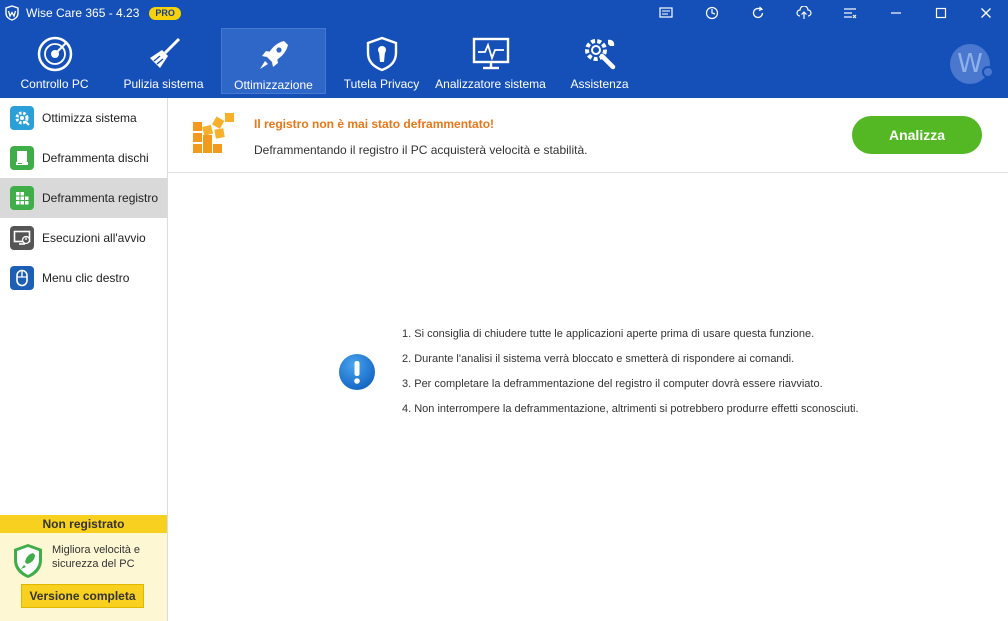 This screenshot has height=621, width=1008. I want to click on upgrade-icon, so click(804, 13).